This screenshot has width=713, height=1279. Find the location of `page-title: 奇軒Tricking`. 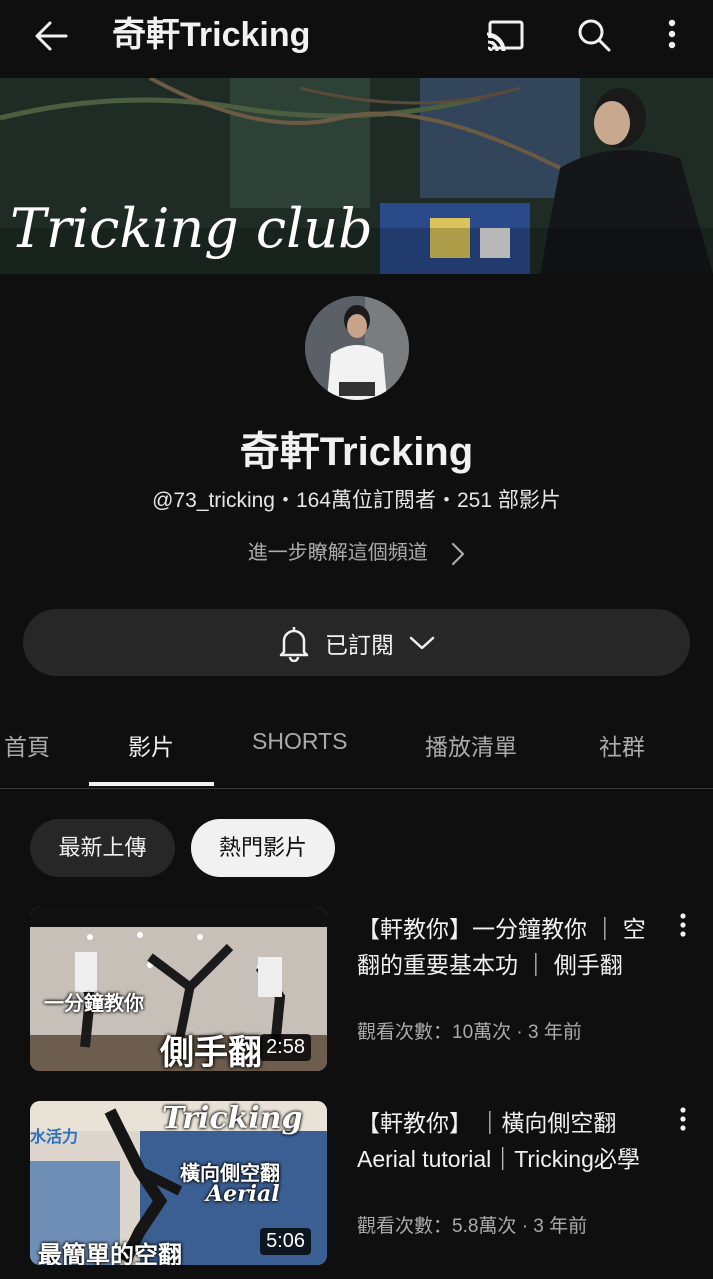

page-title: 奇軒Tricking is located at coordinates (211, 35).